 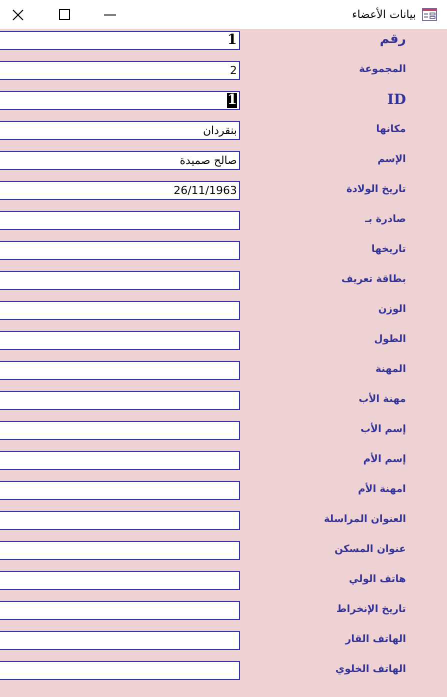 I want to click on field-label: مهنة الأب, so click(x=382, y=399).